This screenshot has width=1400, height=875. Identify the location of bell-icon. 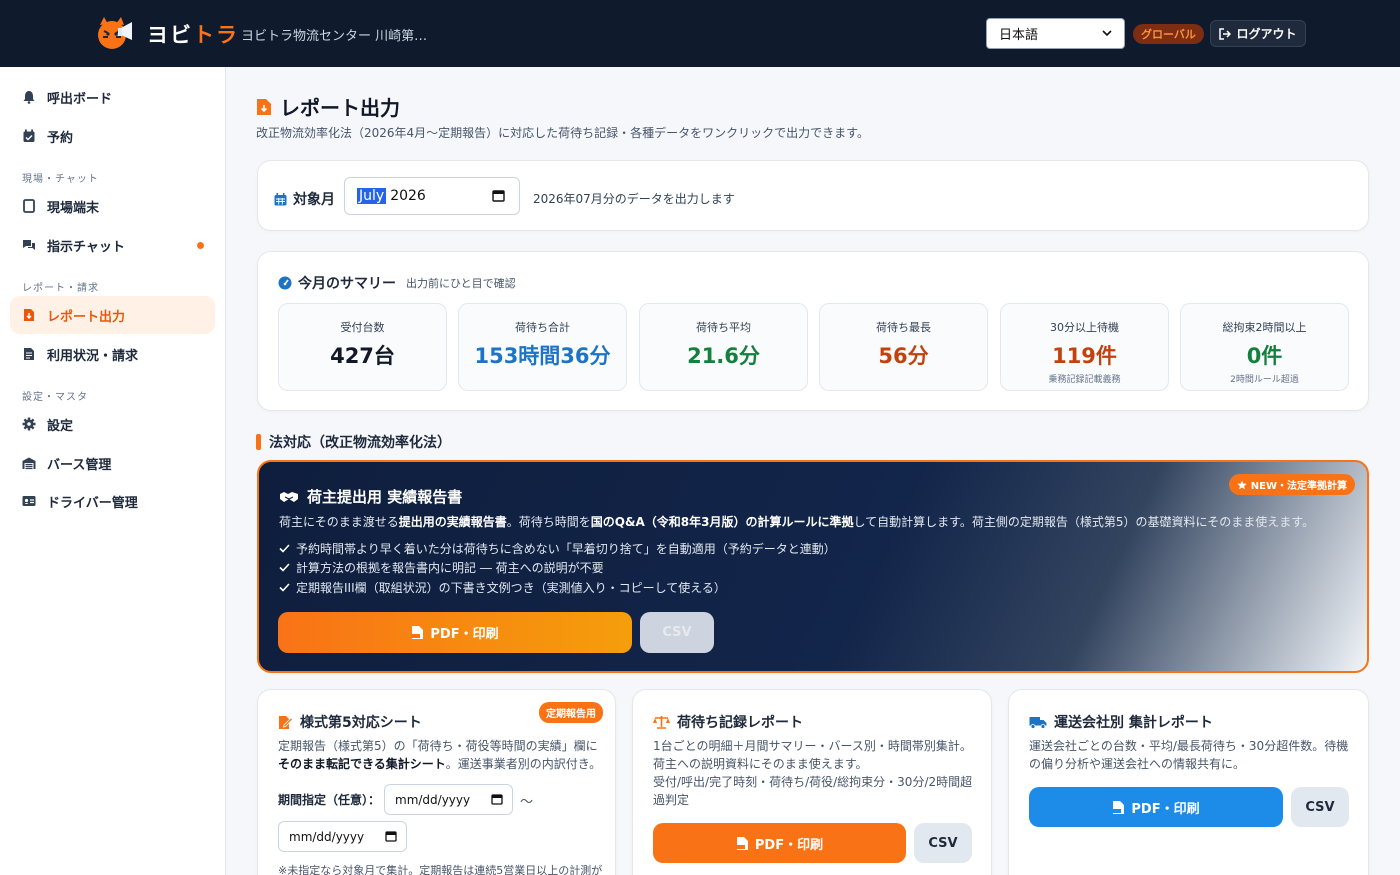
(29, 97).